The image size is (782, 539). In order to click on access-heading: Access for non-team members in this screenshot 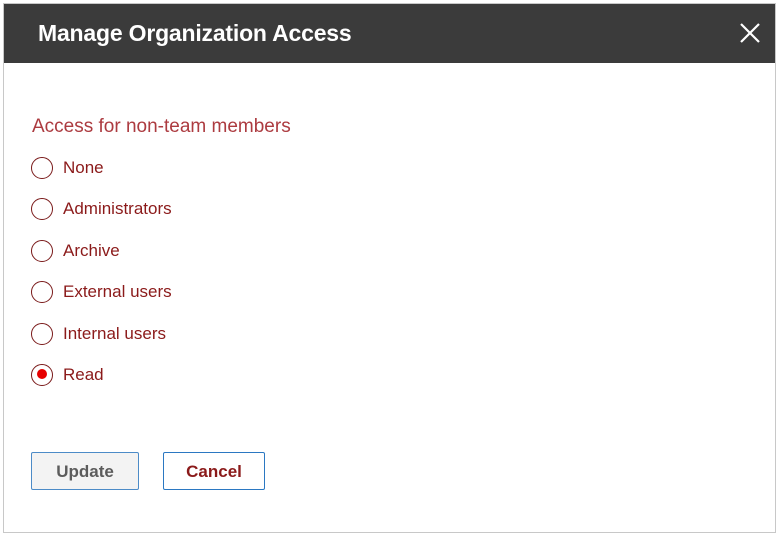, I will do `click(161, 126)`.